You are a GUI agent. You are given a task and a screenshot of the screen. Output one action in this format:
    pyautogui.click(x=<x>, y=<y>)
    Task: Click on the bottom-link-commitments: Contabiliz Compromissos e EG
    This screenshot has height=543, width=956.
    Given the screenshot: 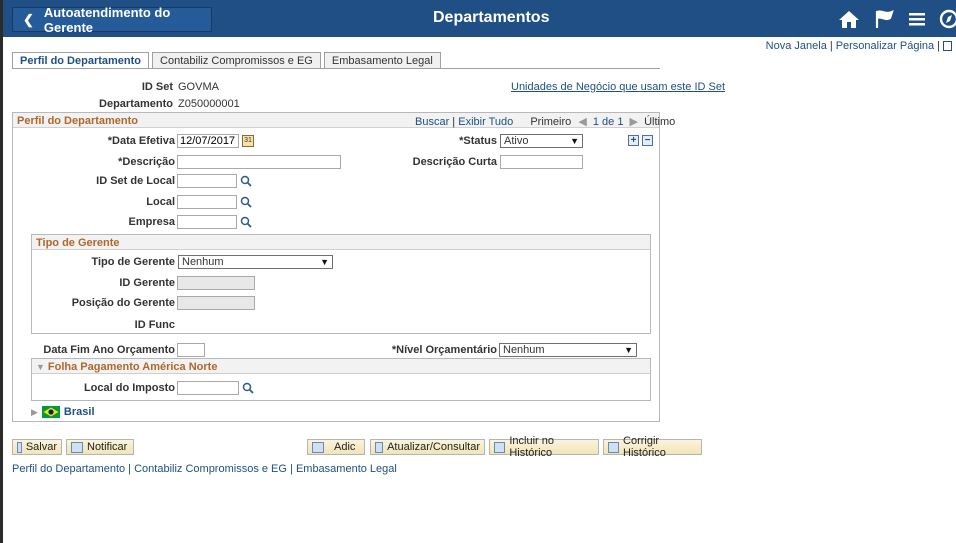 What is the action you would take?
    pyautogui.click(x=210, y=469)
    